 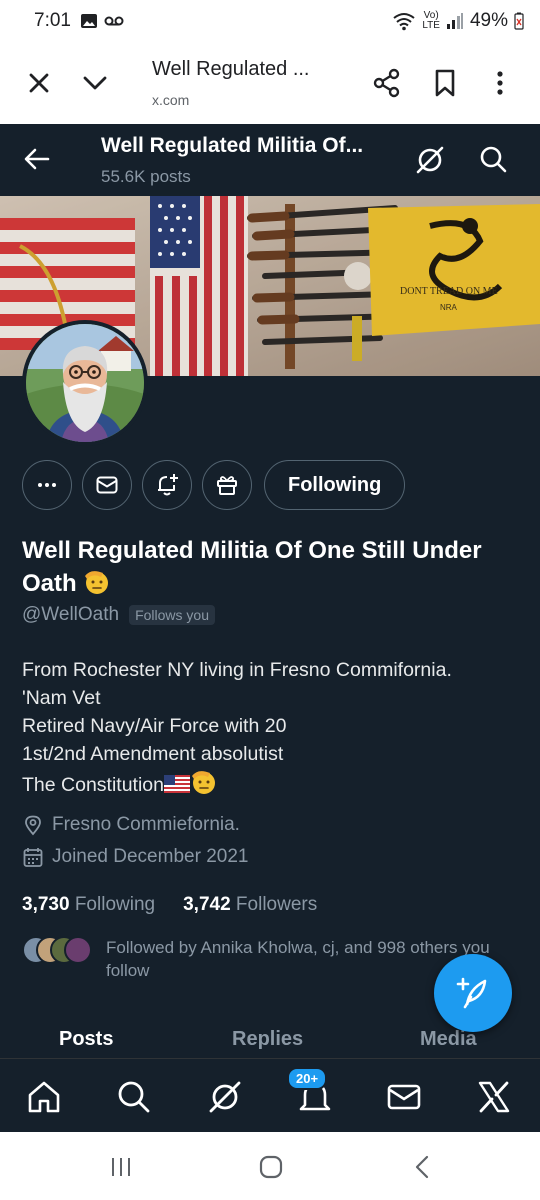 I want to click on following-button: Following, so click(x=335, y=485).